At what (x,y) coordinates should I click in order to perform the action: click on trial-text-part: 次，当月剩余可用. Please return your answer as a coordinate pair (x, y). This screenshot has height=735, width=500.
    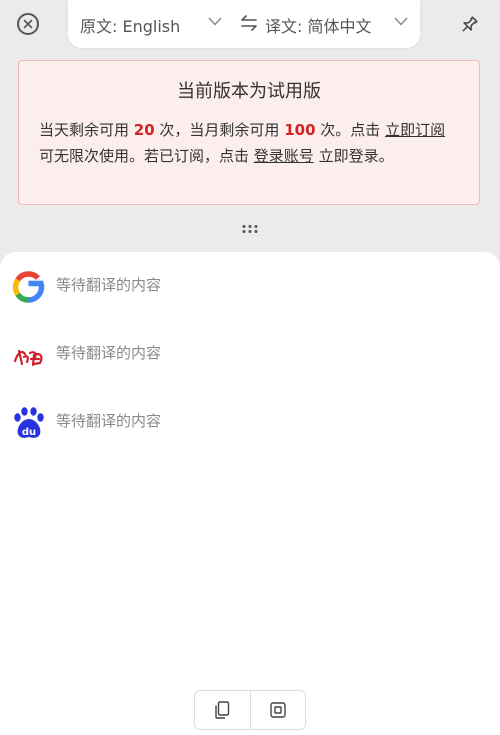
    Looking at the image, I should click on (219, 130).